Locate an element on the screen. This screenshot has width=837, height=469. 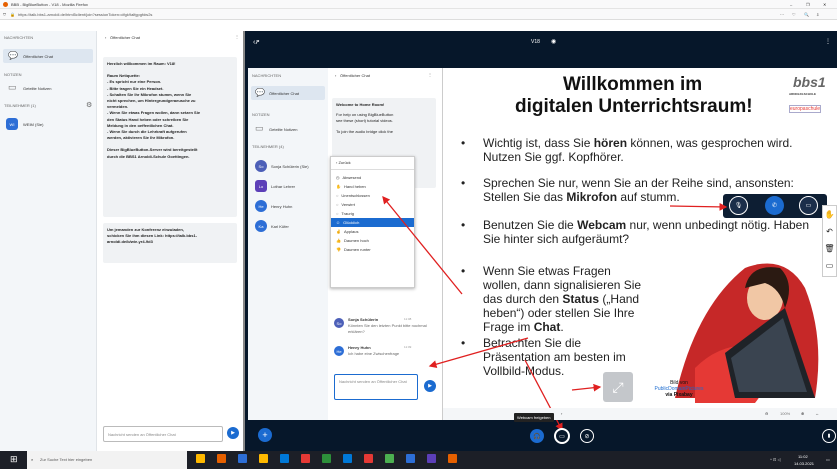
system-tray-icons: ^ ⊡ ◁ is located at coordinates (775, 459).